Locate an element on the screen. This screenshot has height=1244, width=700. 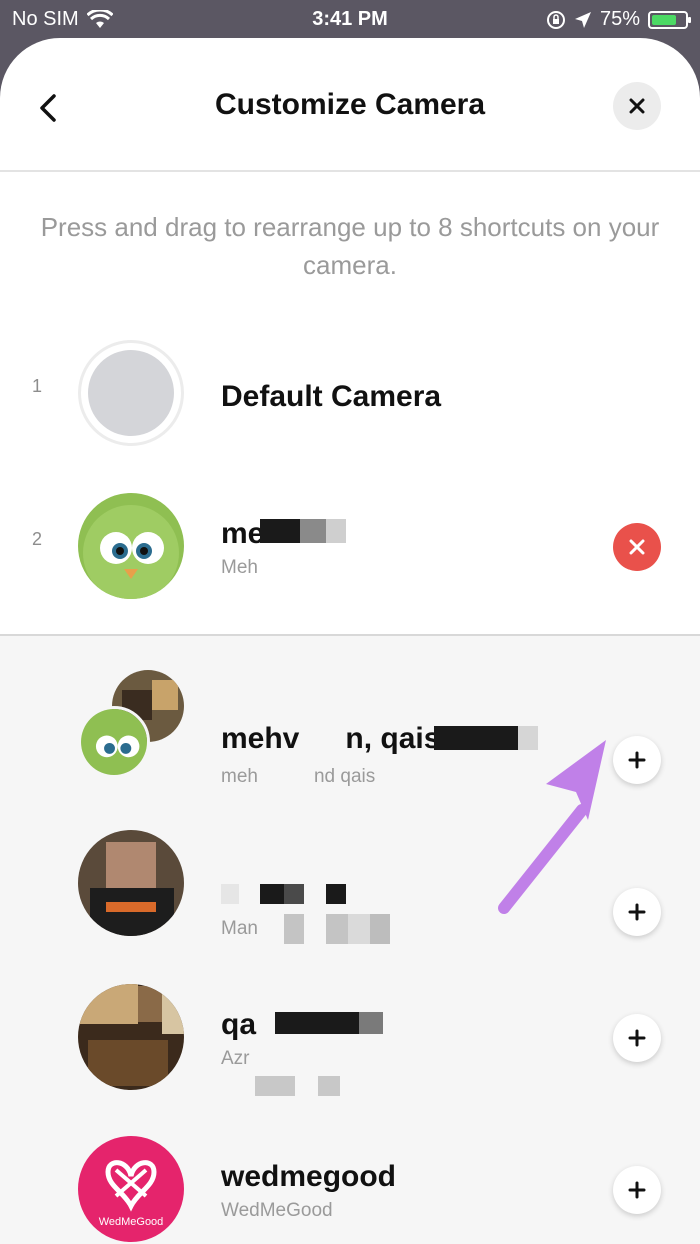
shortcut-name: mehv n, qais is located at coordinates (330, 739).